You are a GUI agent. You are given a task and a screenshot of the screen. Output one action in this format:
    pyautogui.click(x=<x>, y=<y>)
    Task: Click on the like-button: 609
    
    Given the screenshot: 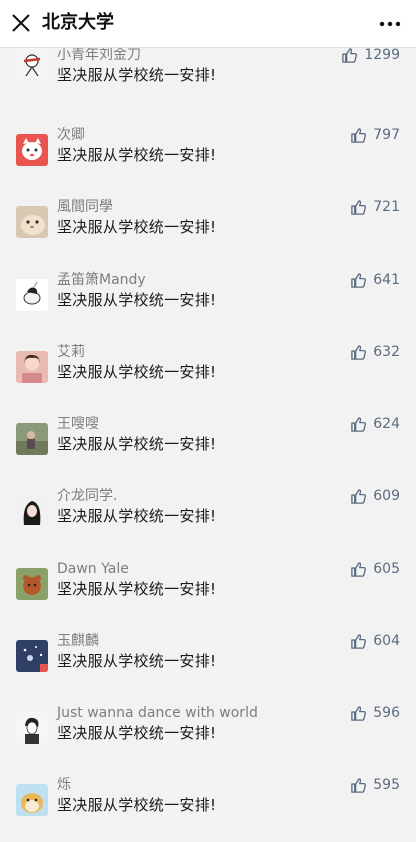 What is the action you would take?
    pyautogui.click(x=375, y=496)
    